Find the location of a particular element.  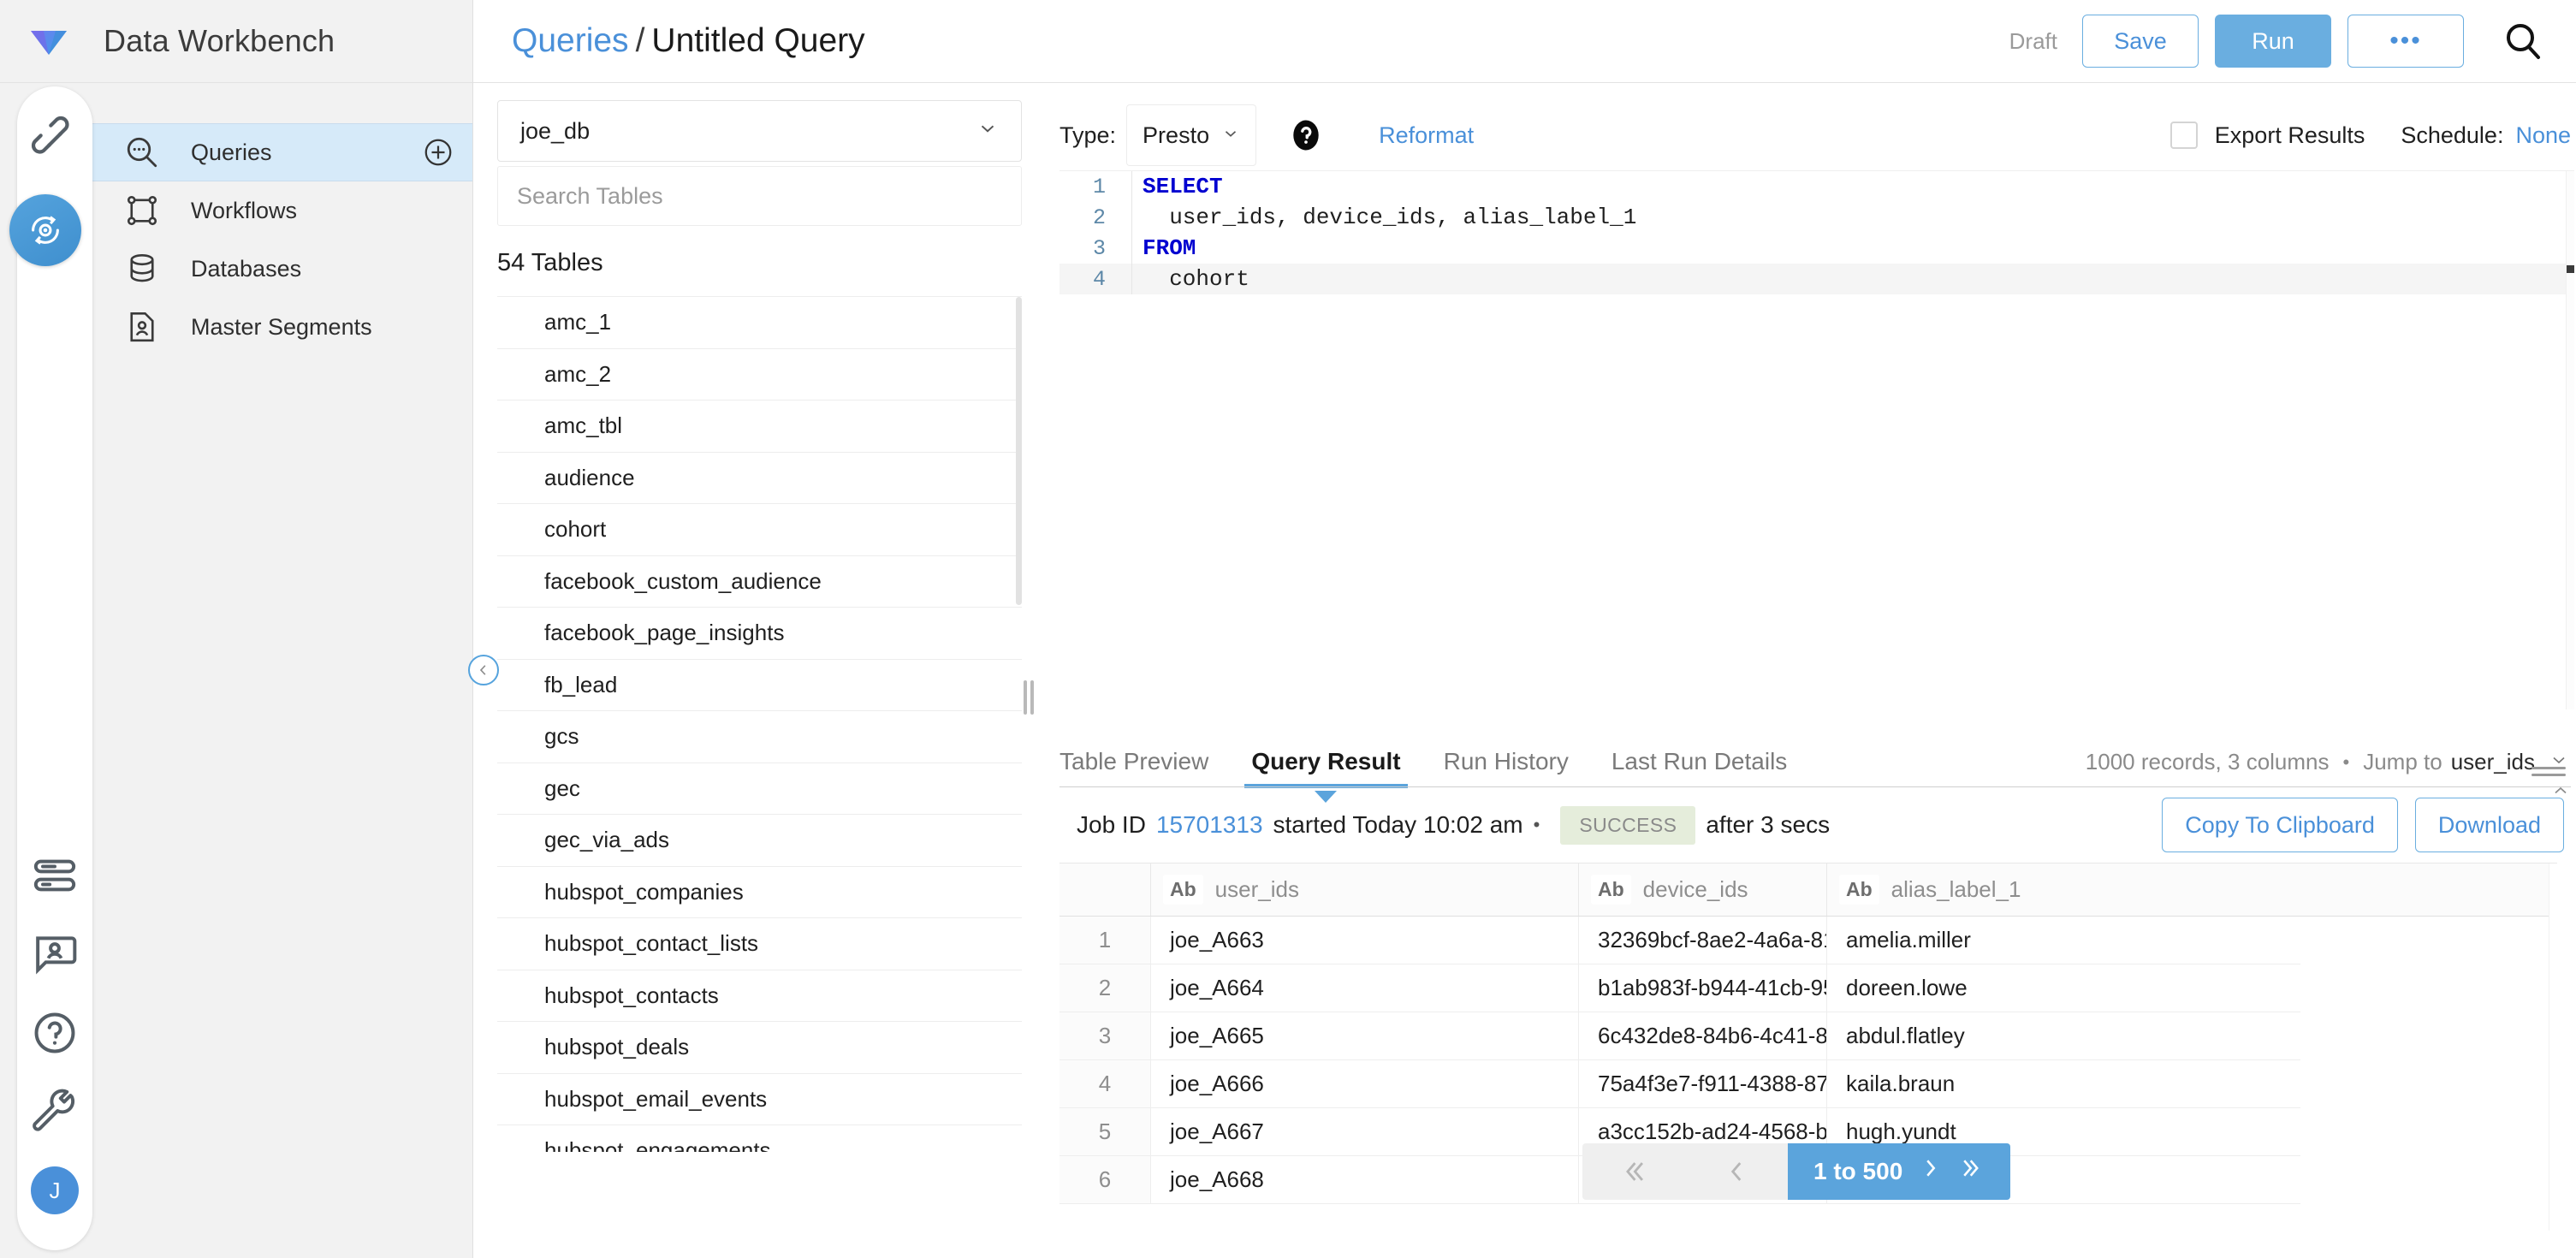

results-resize-grip is located at coordinates (2548, 773).